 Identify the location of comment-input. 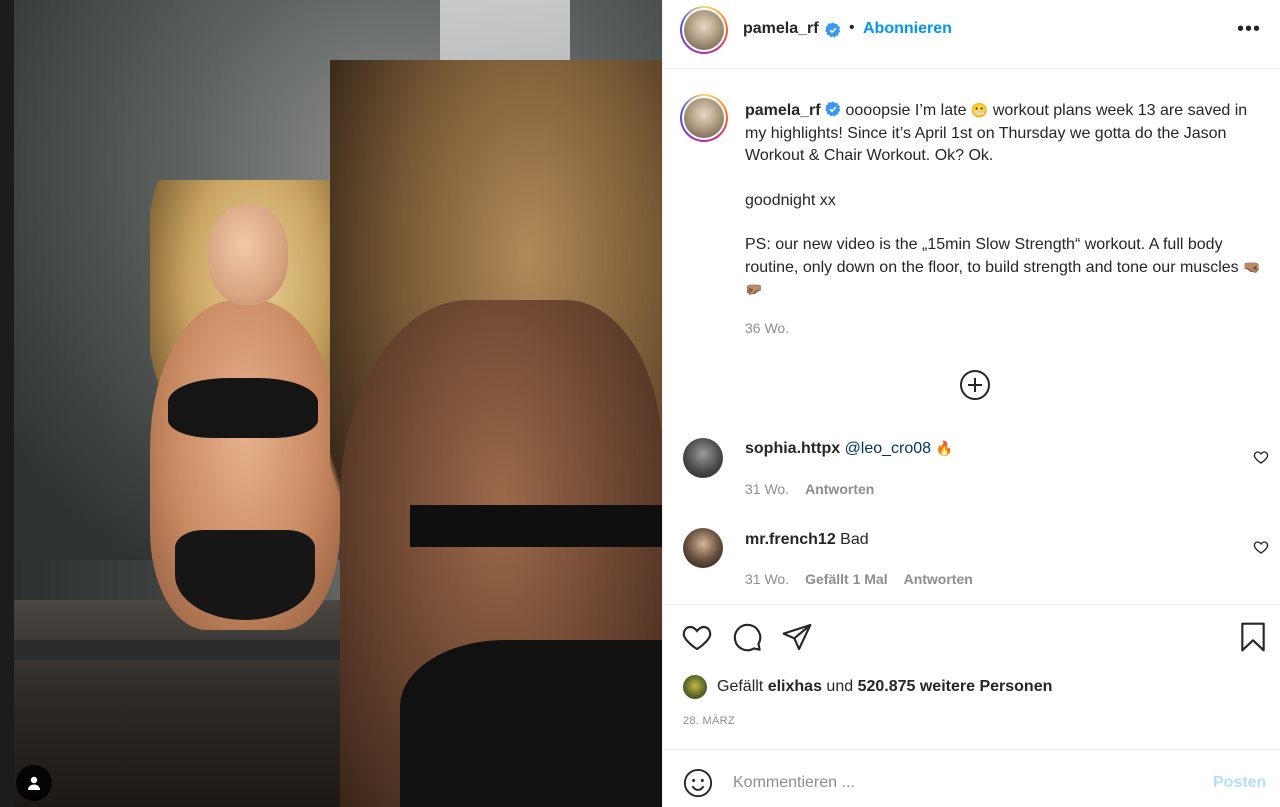
(963, 783).